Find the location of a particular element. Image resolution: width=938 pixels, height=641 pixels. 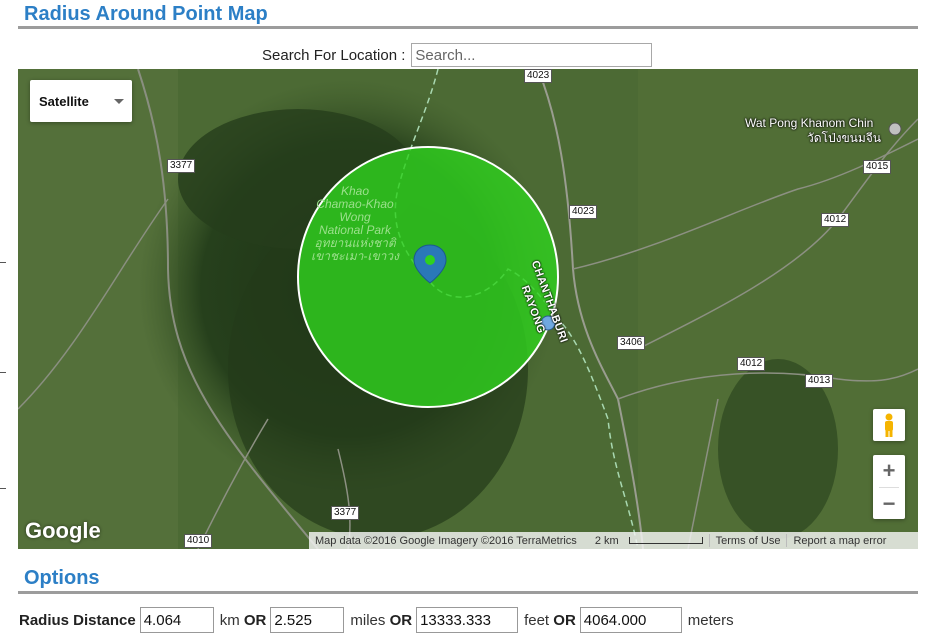

radius-feet-input is located at coordinates (467, 620).